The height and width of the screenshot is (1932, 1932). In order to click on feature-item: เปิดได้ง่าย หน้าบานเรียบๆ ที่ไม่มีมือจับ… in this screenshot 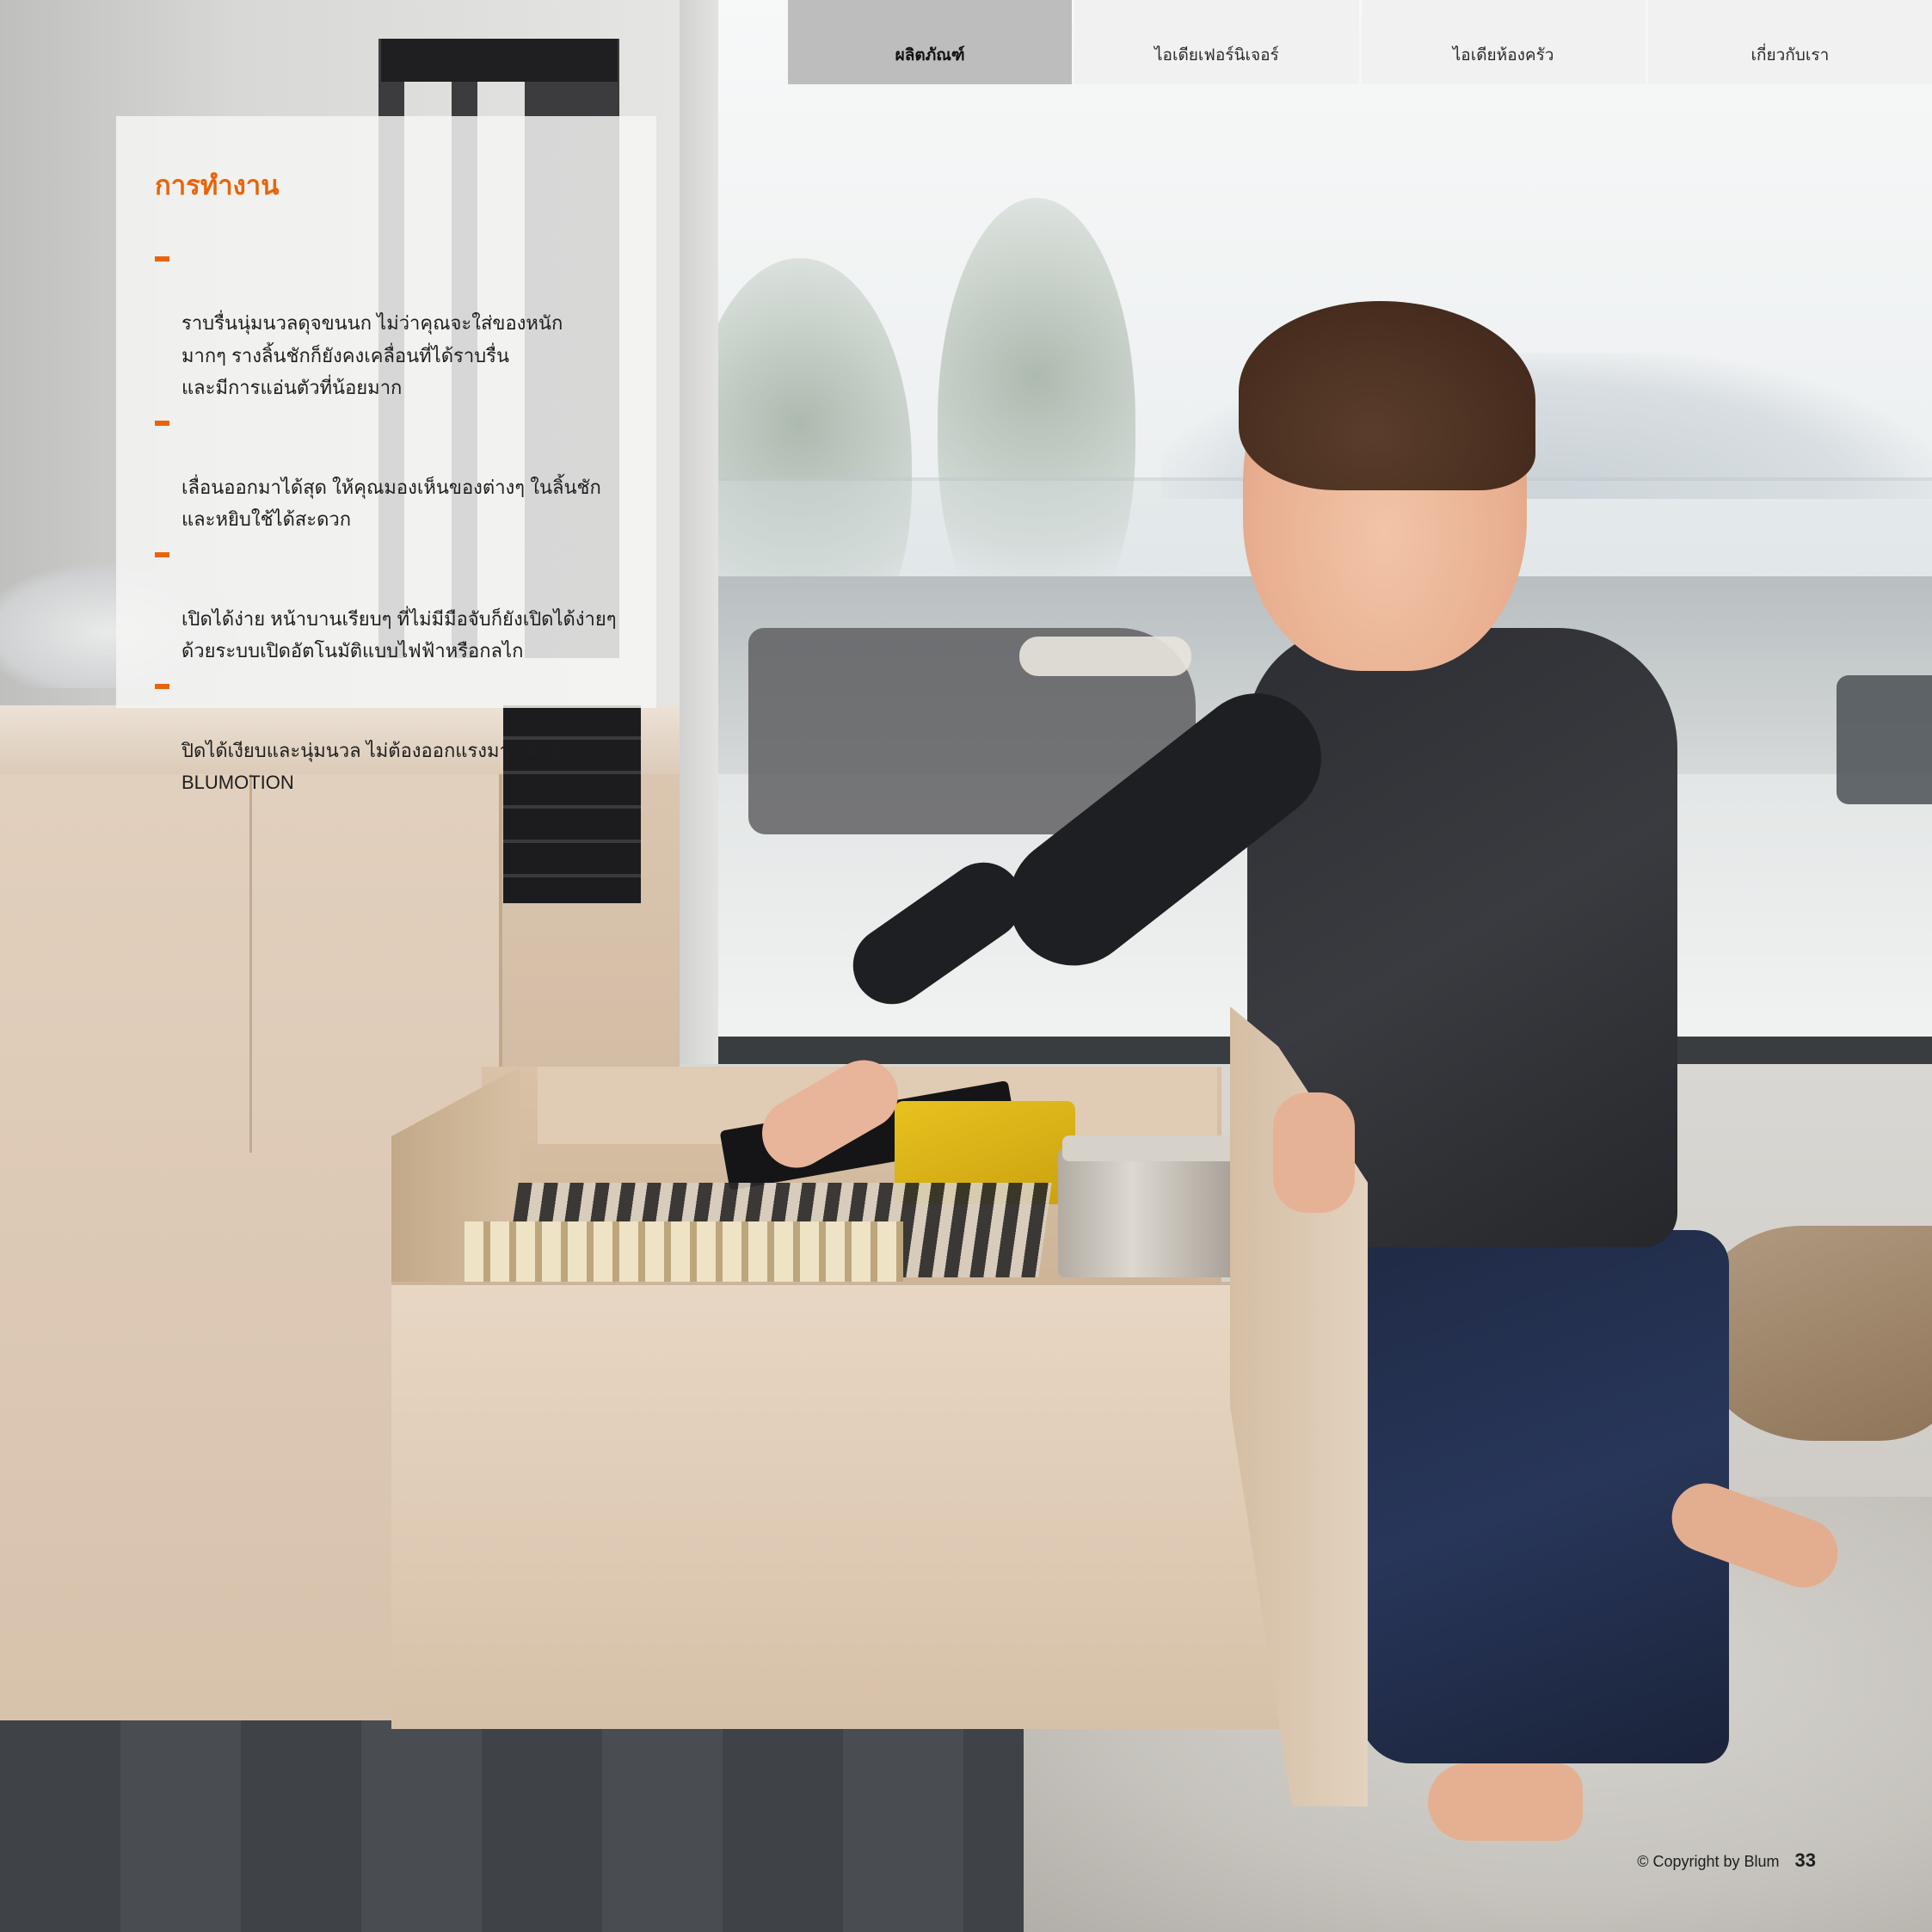, I will do `click(386, 603)`.